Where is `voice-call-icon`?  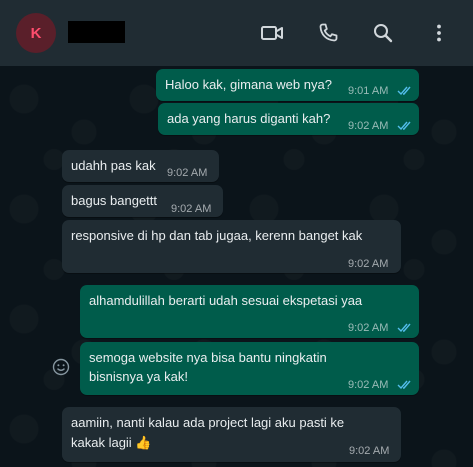 voice-call-icon is located at coordinates (328, 33).